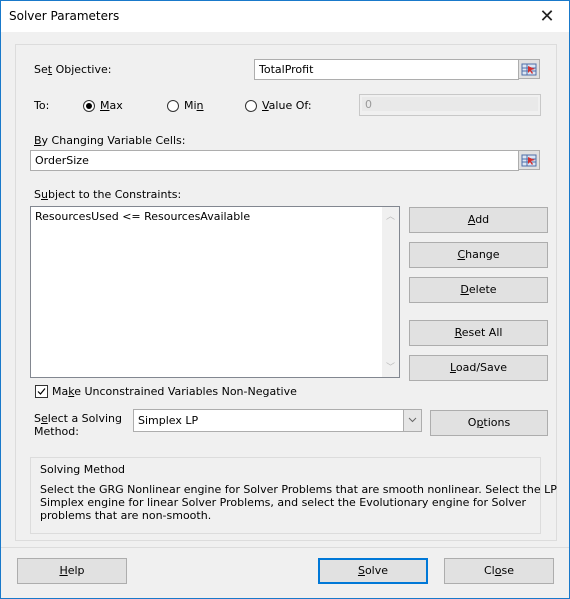 The image size is (570, 599). I want to click on radio-max-label: Max, so click(111, 105).